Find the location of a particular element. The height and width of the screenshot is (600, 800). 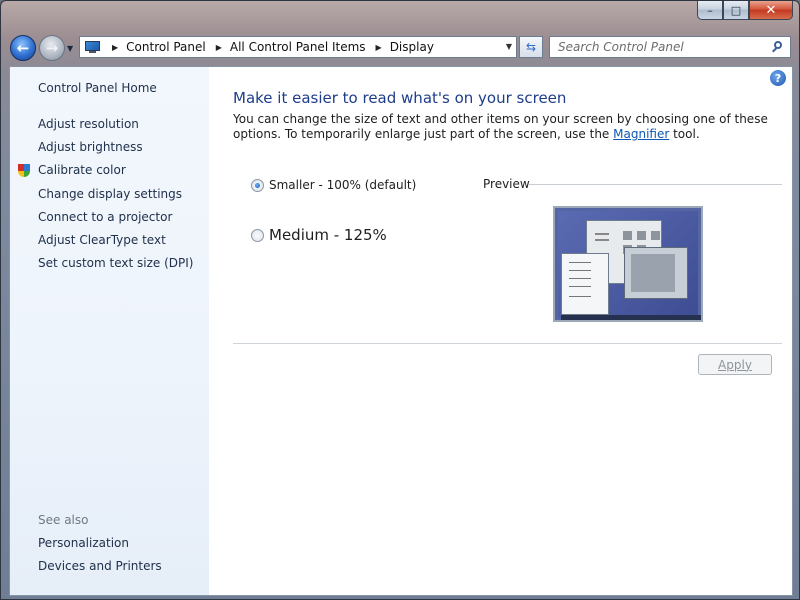

option-medium-label: Medium - 125% is located at coordinates (328, 235).